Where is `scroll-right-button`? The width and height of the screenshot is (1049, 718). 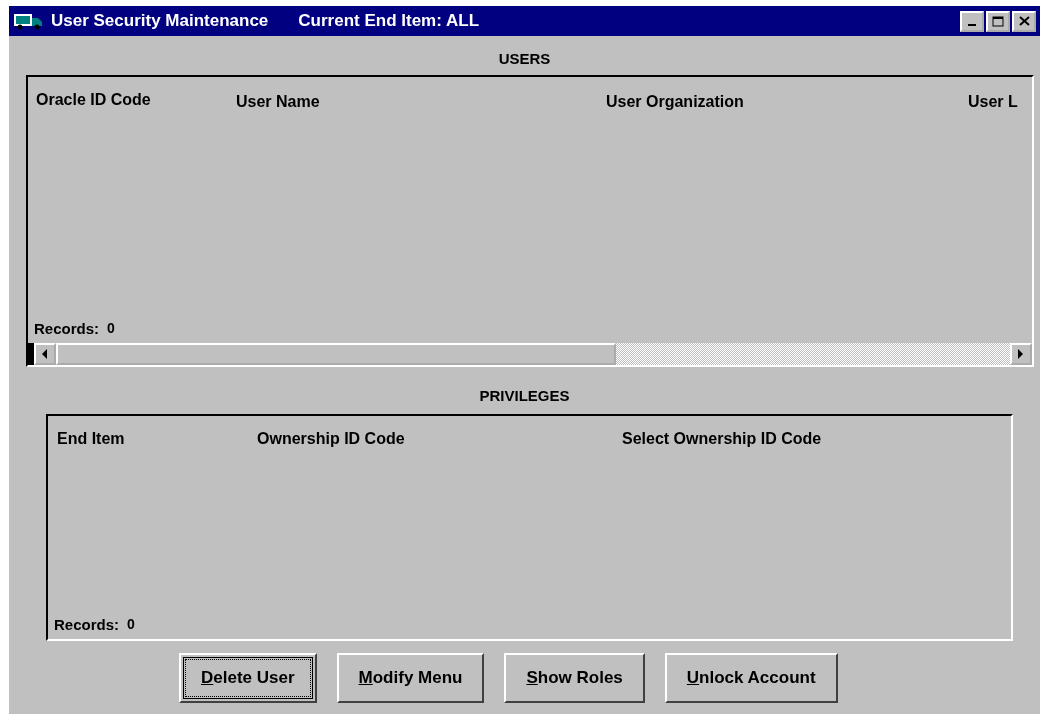 scroll-right-button is located at coordinates (1021, 354).